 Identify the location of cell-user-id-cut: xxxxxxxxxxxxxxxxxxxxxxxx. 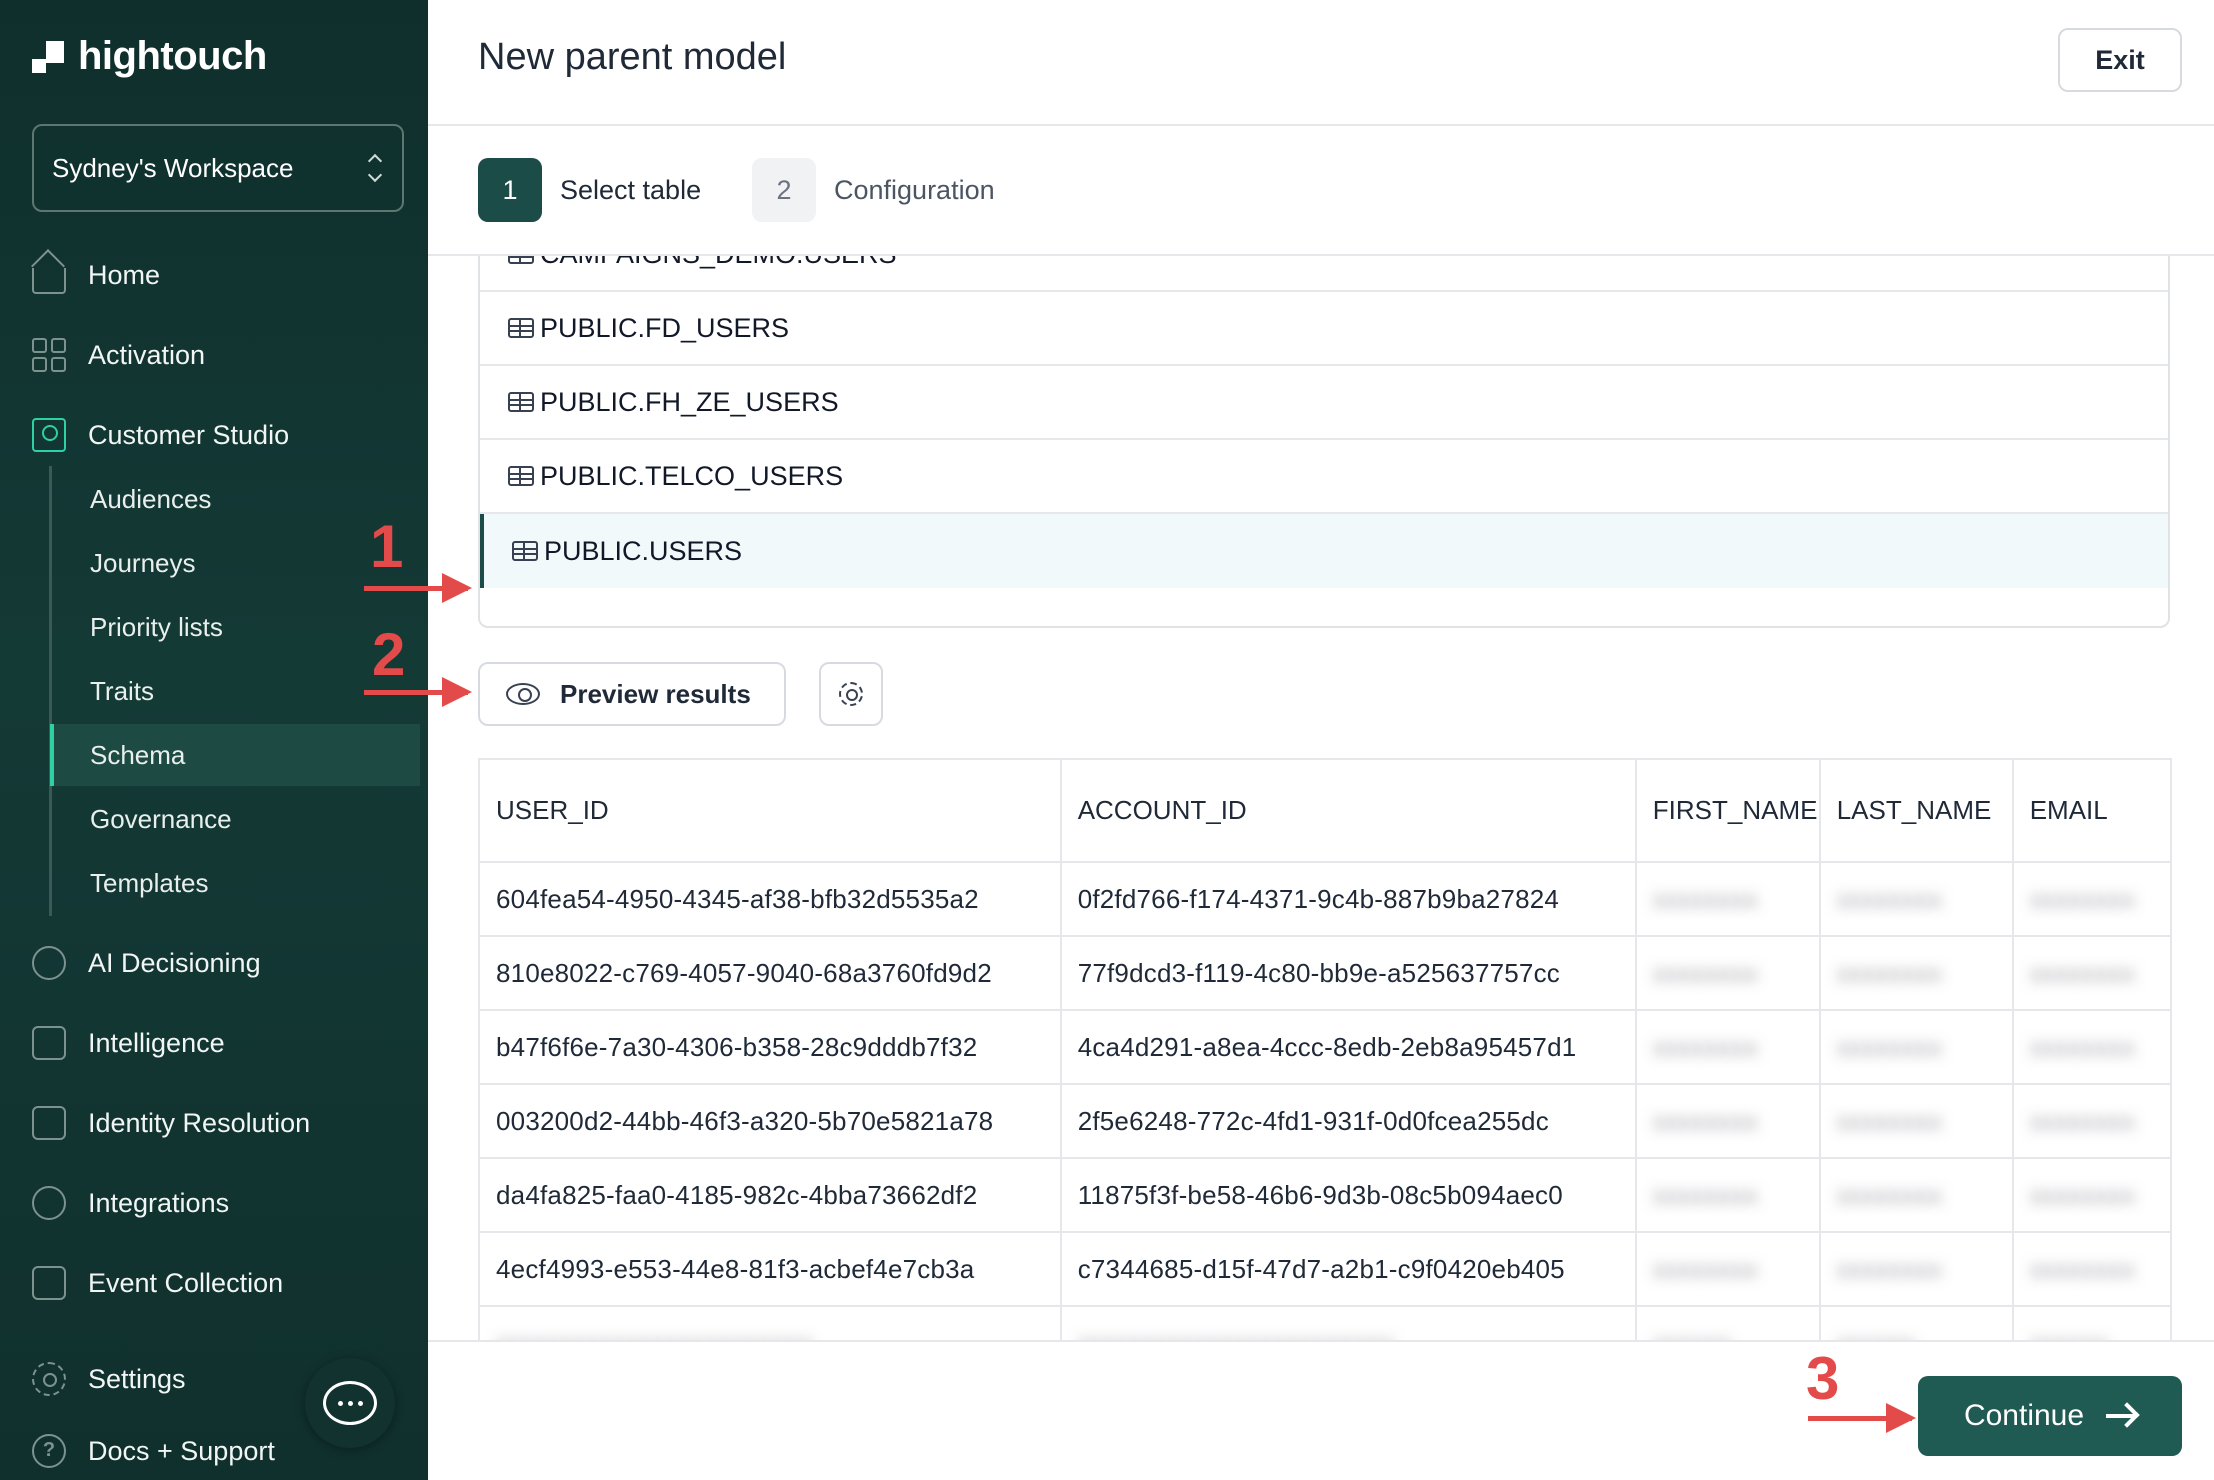
(771, 1323).